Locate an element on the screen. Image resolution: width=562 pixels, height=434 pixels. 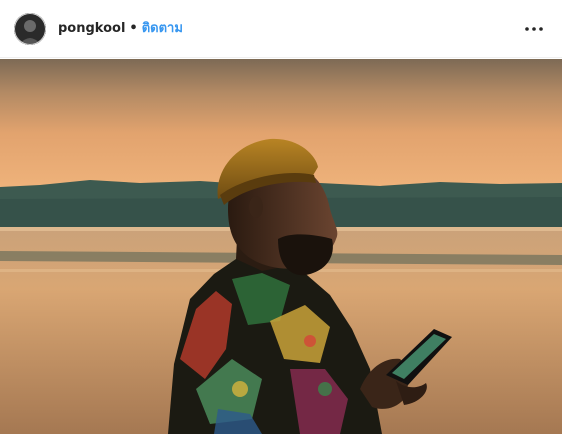
avatar-image is located at coordinates (30, 28).